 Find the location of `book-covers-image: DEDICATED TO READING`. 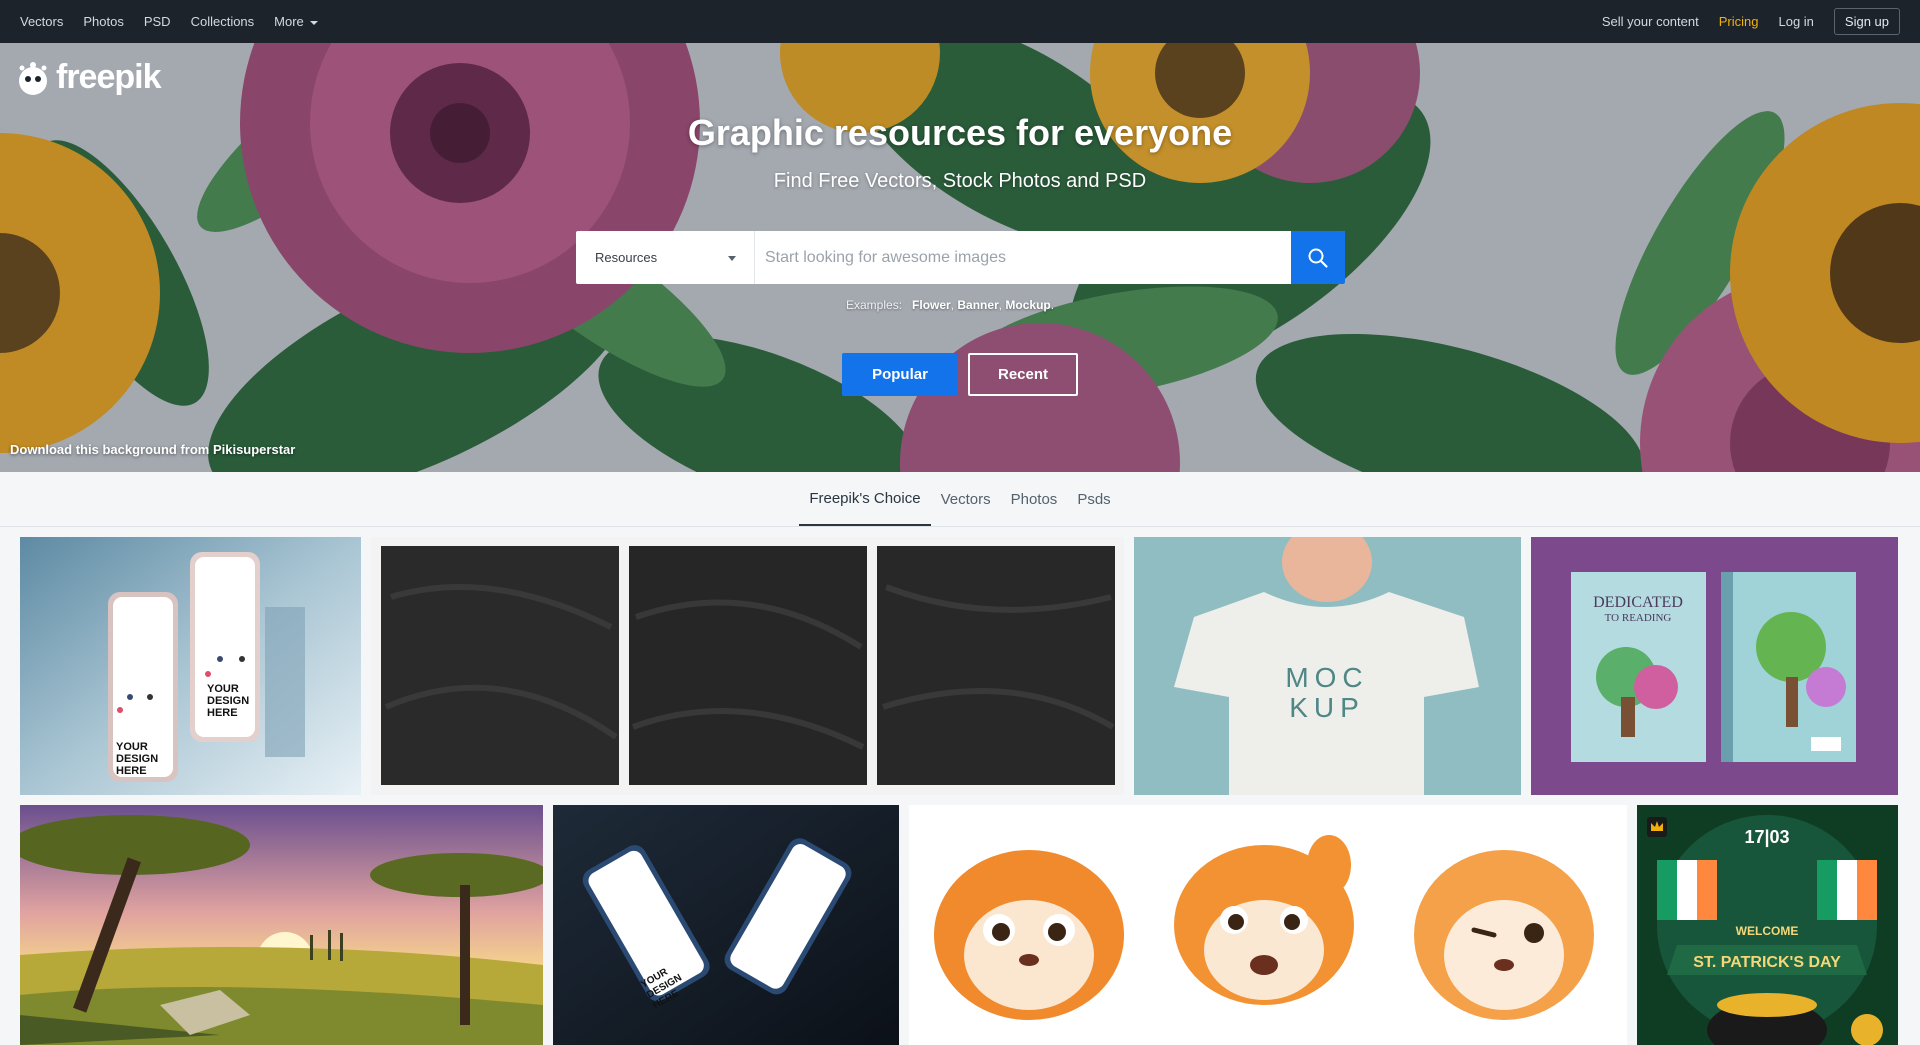

book-covers-image: DEDICATED TO READING is located at coordinates (1714, 666).